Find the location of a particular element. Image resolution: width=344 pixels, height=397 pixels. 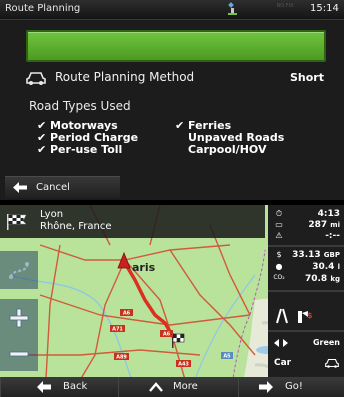

road-shield-a89: A89 is located at coordinates (121, 357).